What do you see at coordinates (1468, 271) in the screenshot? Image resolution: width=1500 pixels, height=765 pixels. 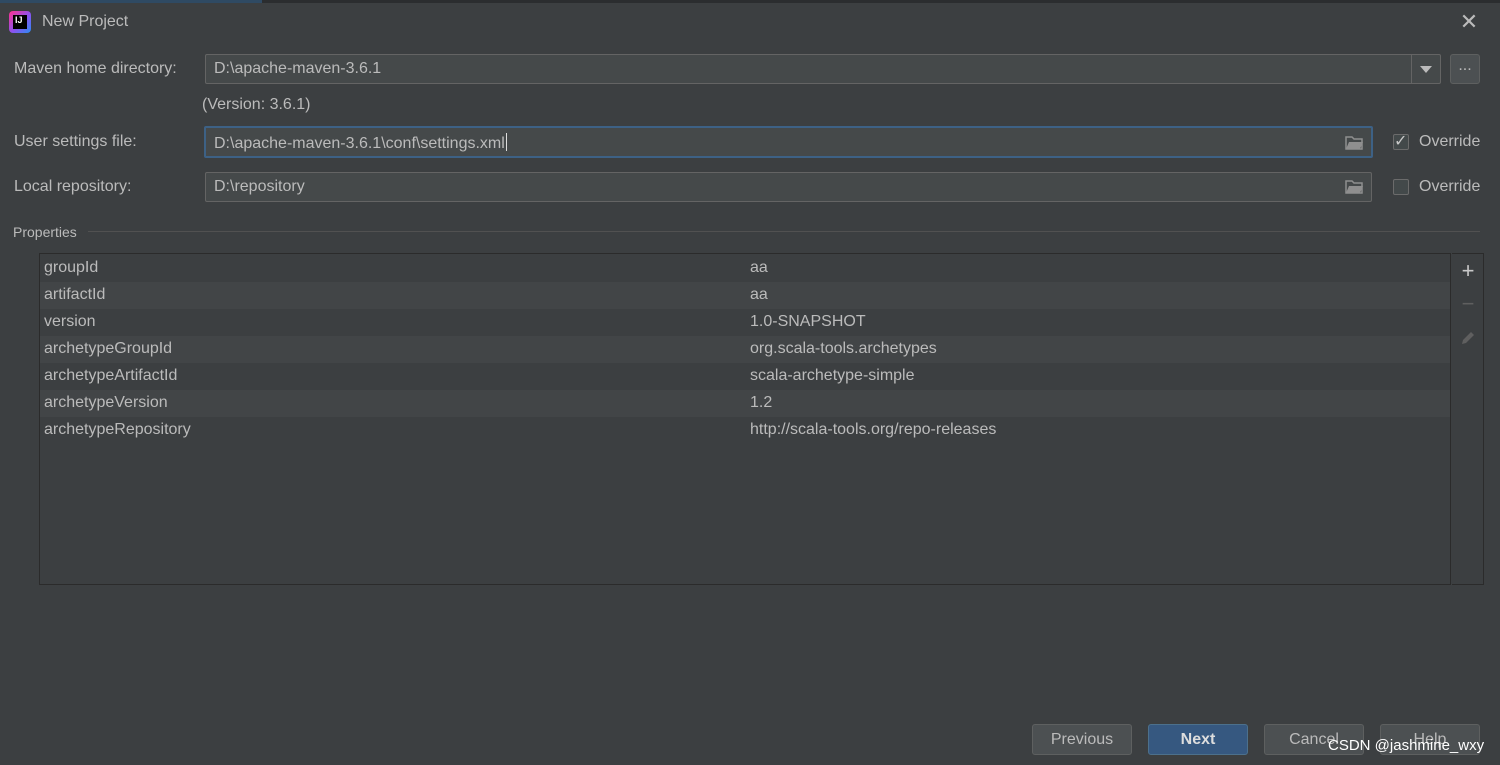 I see `plus-icon: +` at bounding box center [1468, 271].